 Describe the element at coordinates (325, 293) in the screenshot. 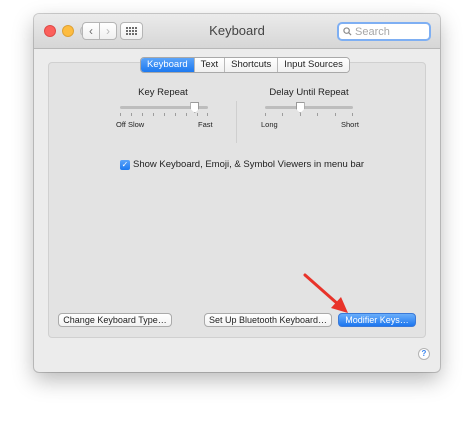

I see `red-arrow-icon` at that location.